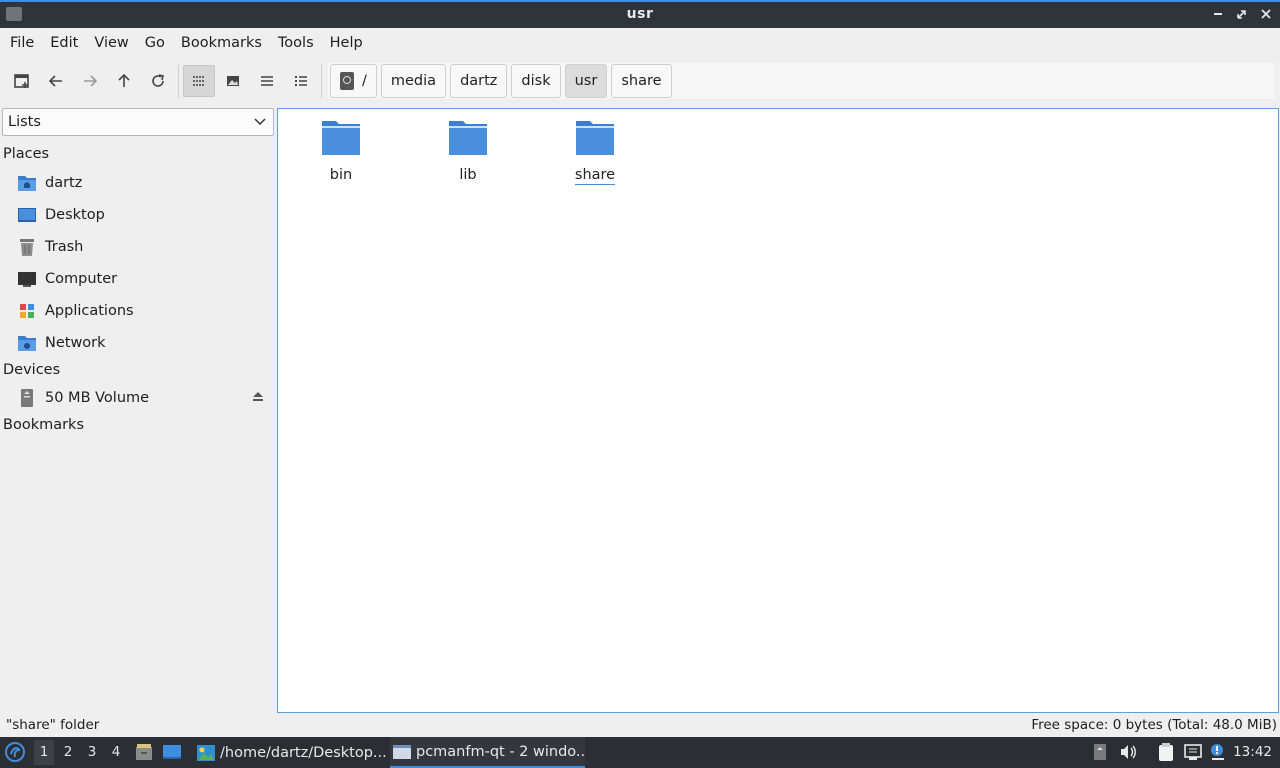 The image size is (1280, 768). I want to click on breadcrumb-root: /, so click(353, 81).